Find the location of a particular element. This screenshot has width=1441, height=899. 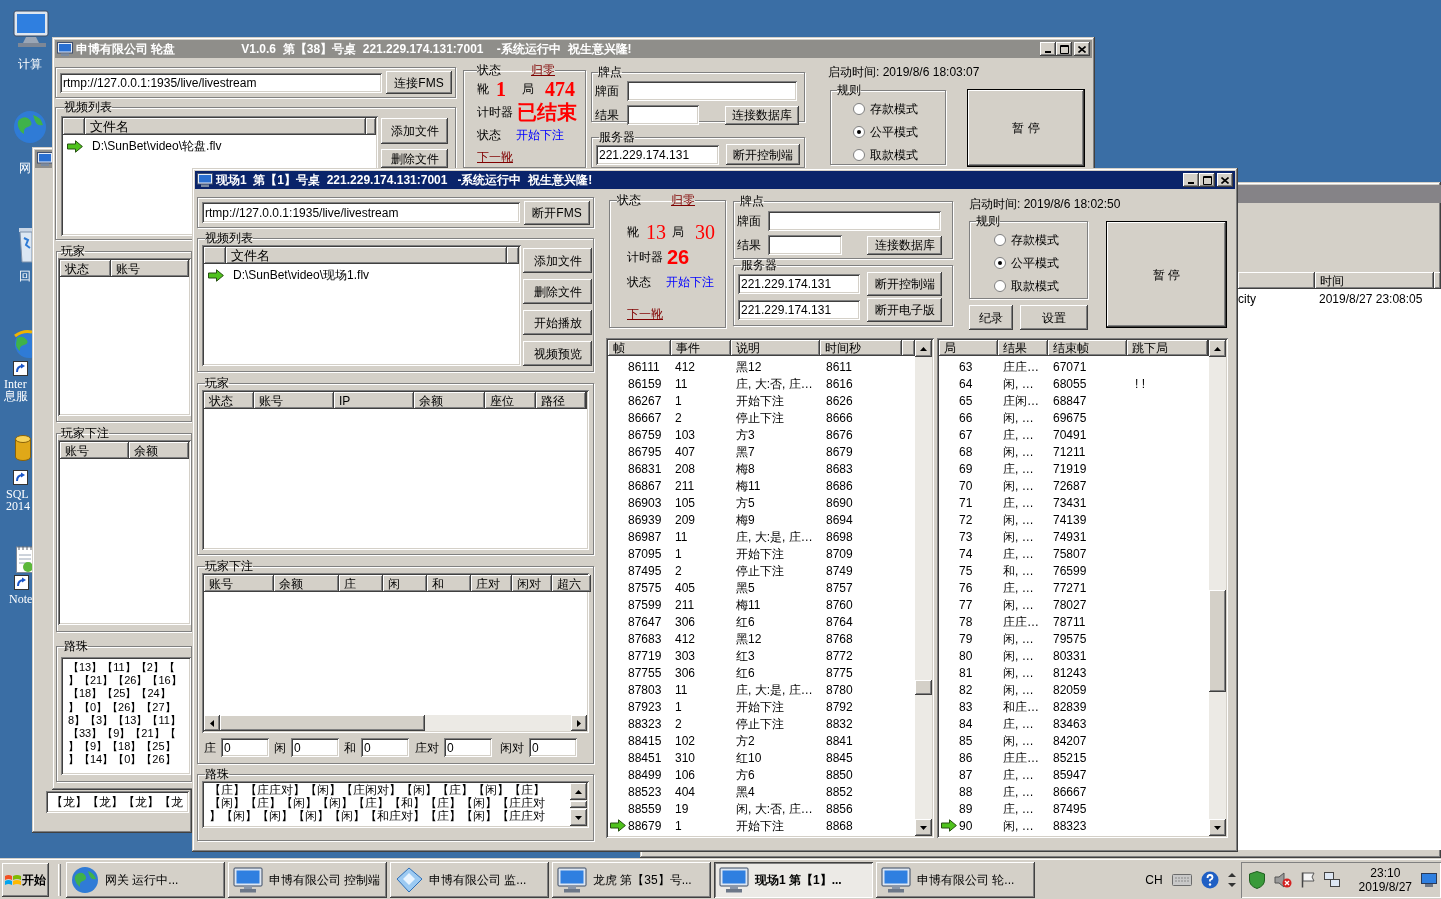

icon-label: Note is located at coordinates (21, 599).